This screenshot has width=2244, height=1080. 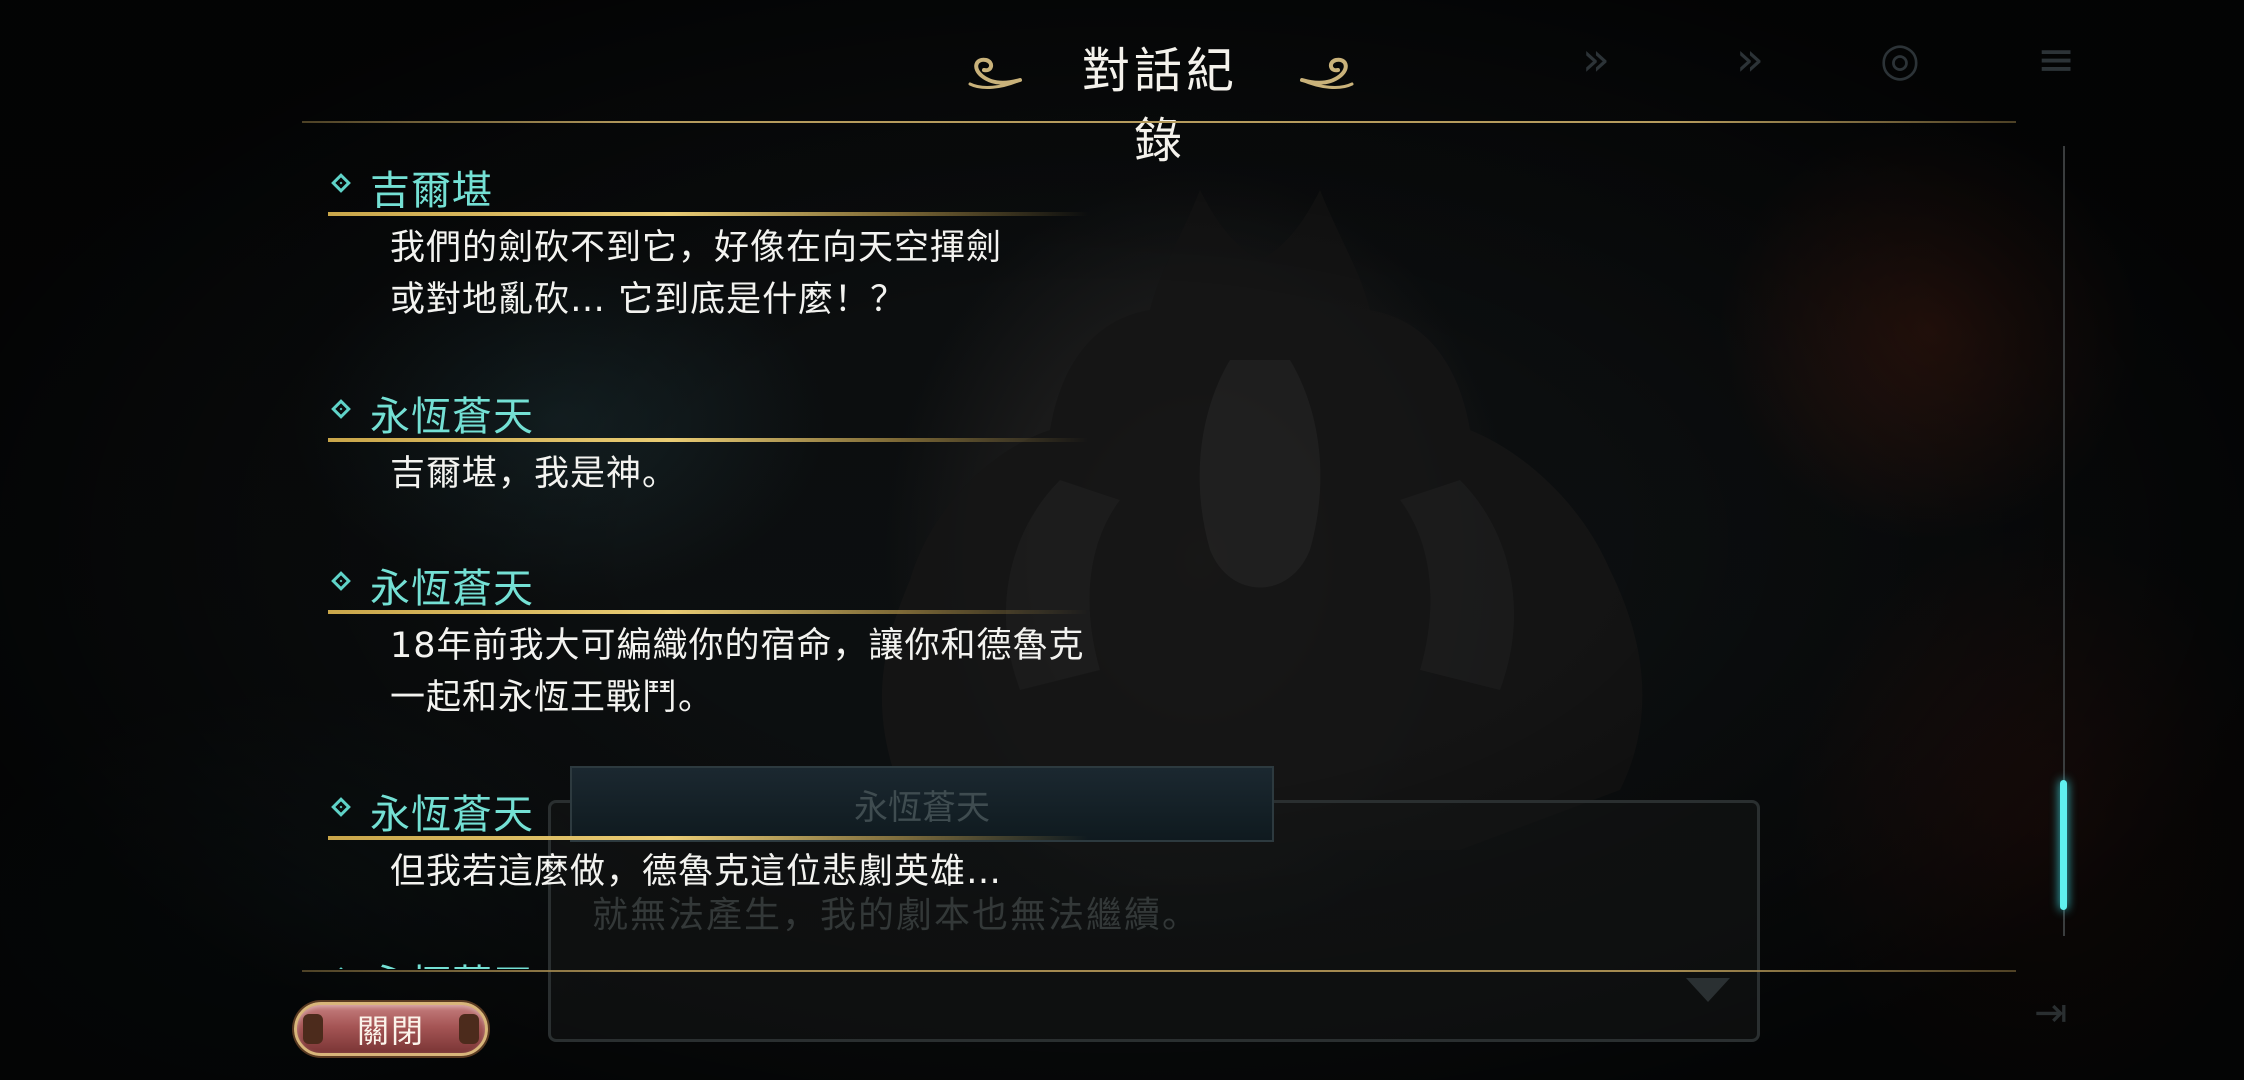 What do you see at coordinates (1159, 122) in the screenshot?
I see `header-divider` at bounding box center [1159, 122].